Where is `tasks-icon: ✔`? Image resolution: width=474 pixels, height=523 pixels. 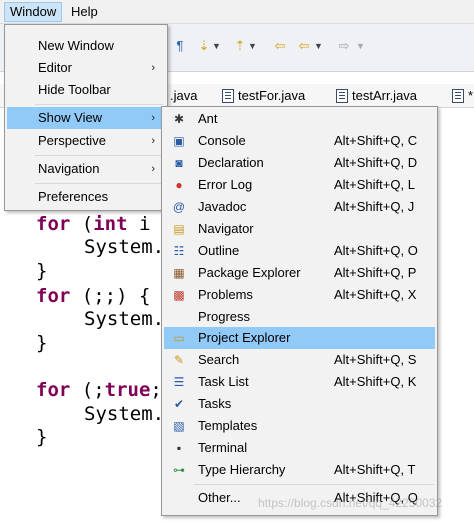 tasks-icon: ✔ is located at coordinates (179, 404).